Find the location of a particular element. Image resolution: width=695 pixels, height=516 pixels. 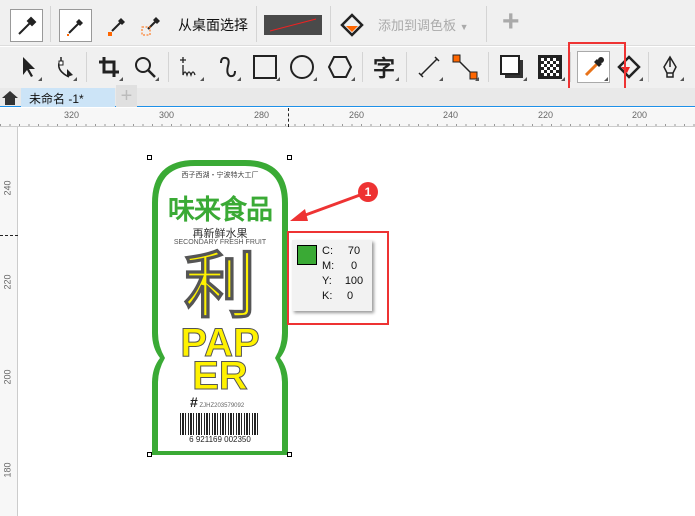

barcode is located at coordinates (220, 424).